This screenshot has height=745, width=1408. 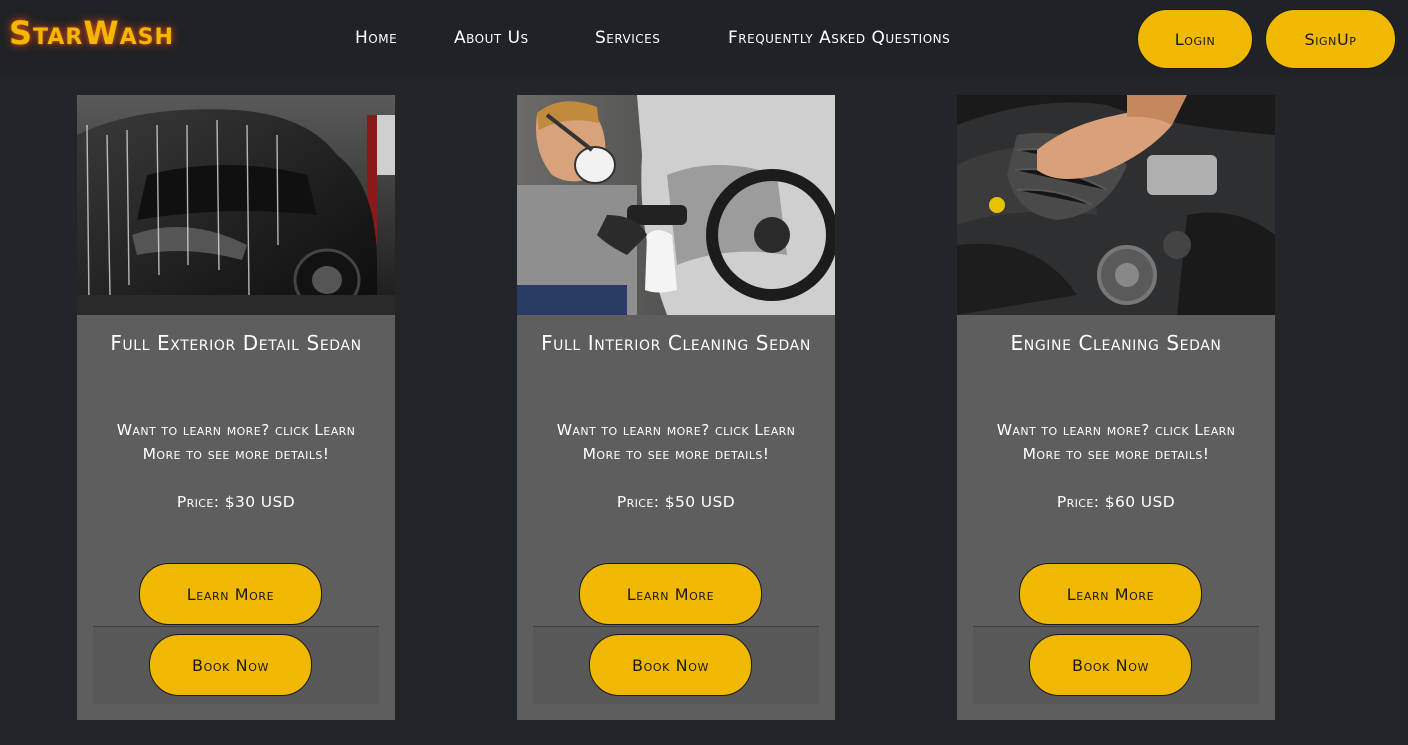 What do you see at coordinates (1195, 39) in the screenshot?
I see `login-button: Login` at bounding box center [1195, 39].